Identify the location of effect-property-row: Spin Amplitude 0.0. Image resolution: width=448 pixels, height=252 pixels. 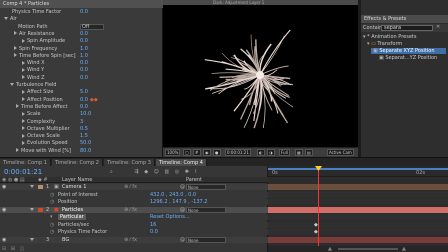
(81, 41).